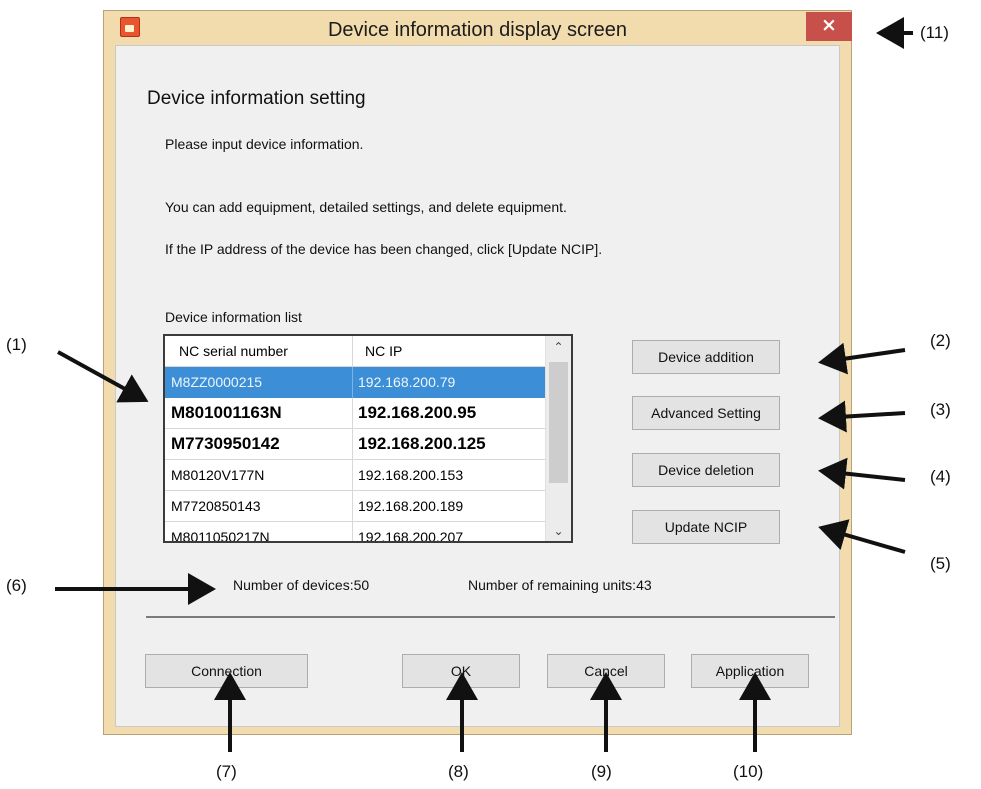 The image size is (981, 789). Describe the element at coordinates (226, 771) in the screenshot. I see `callout-label-7: (7)` at that location.